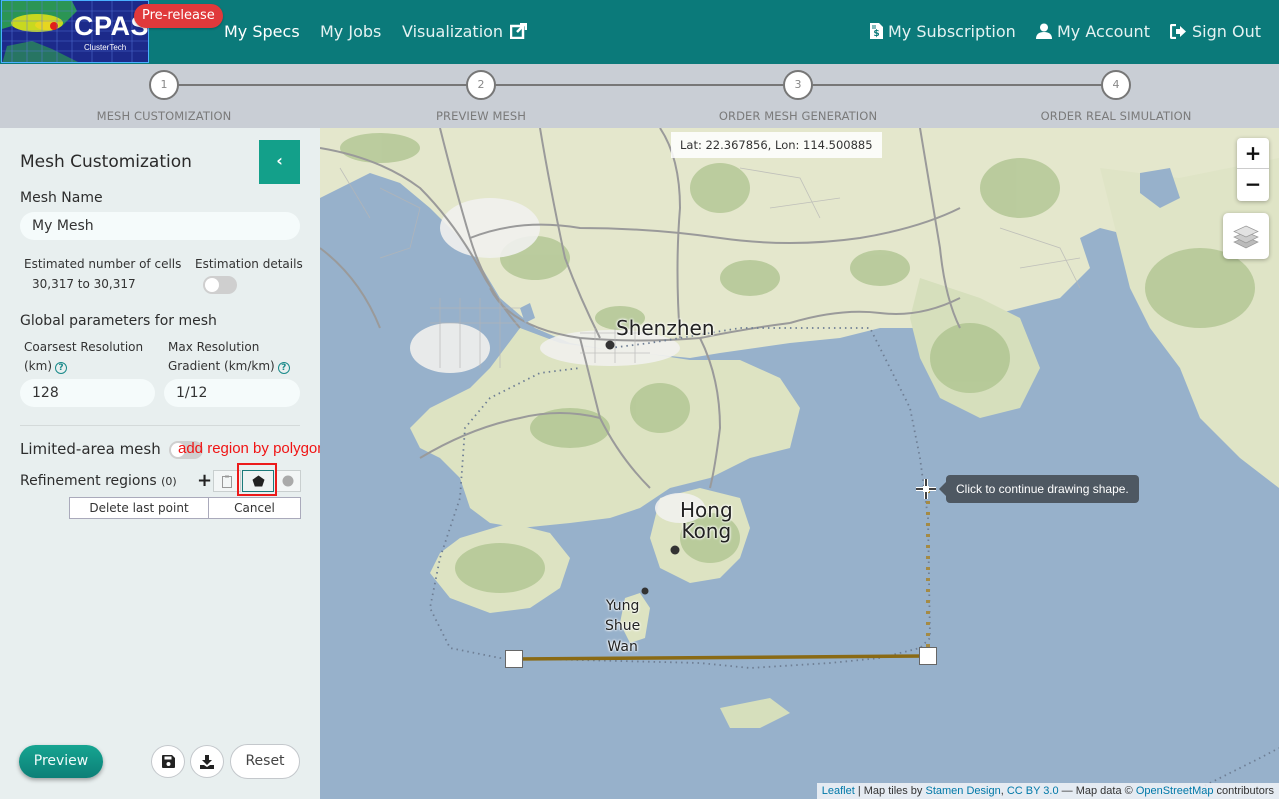 Image resolution: width=1279 pixels, height=799 pixels. Describe the element at coordinates (164, 116) in the screenshot. I see `step-1-label: MESH CUSTOMIZATION` at that location.